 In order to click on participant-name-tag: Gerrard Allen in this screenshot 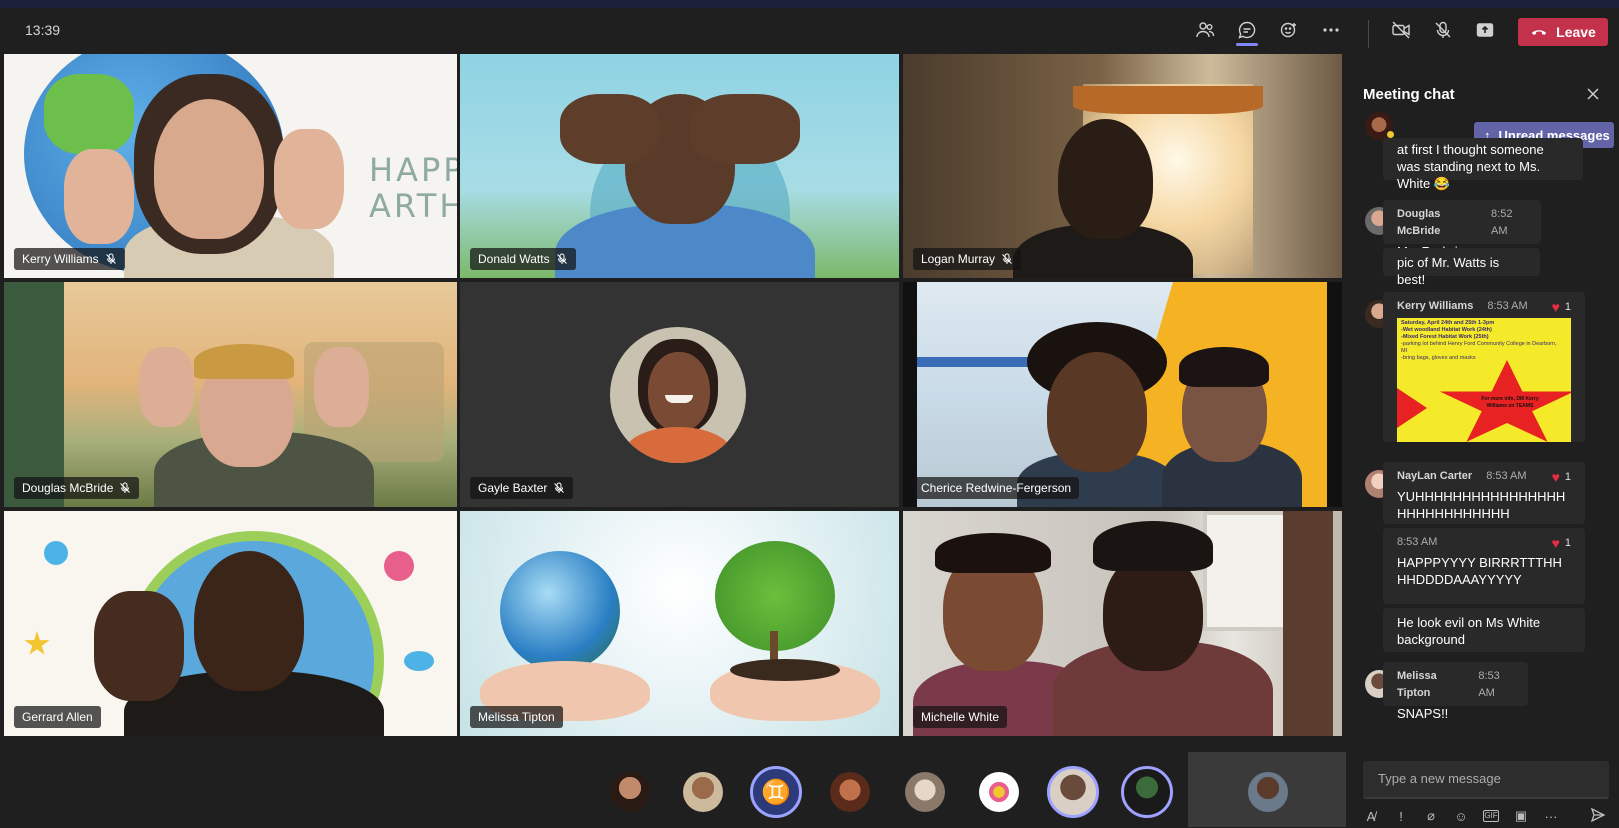, I will do `click(57, 717)`.